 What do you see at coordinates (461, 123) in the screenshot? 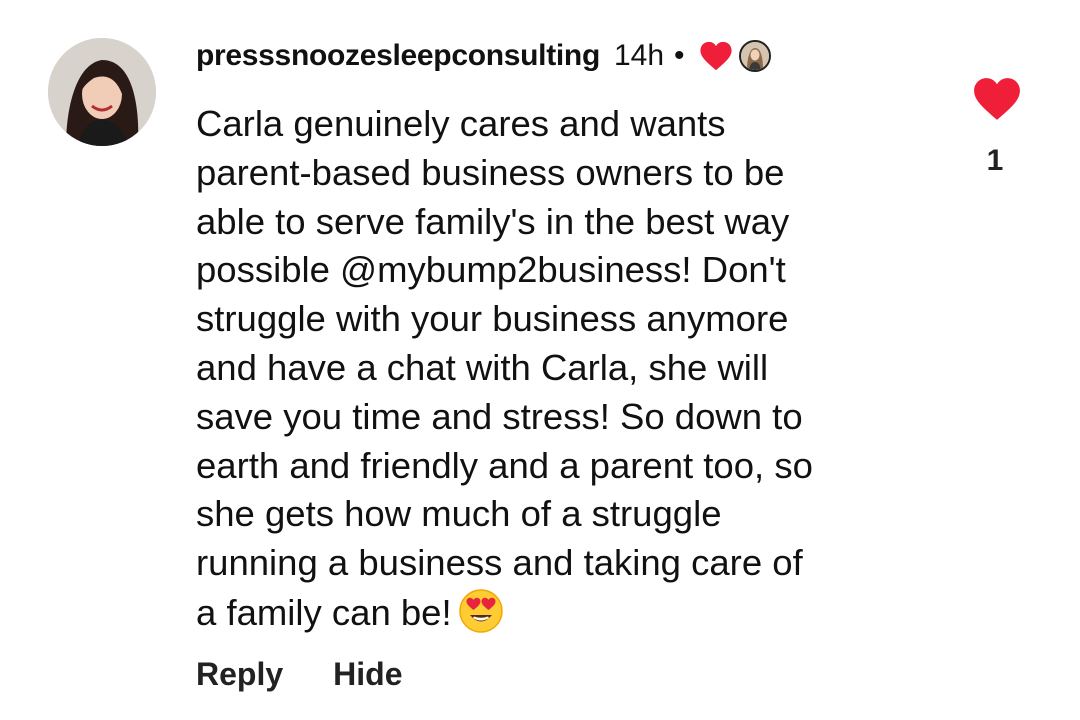
I see `comment-line: Carla genuinely cares and wants` at bounding box center [461, 123].